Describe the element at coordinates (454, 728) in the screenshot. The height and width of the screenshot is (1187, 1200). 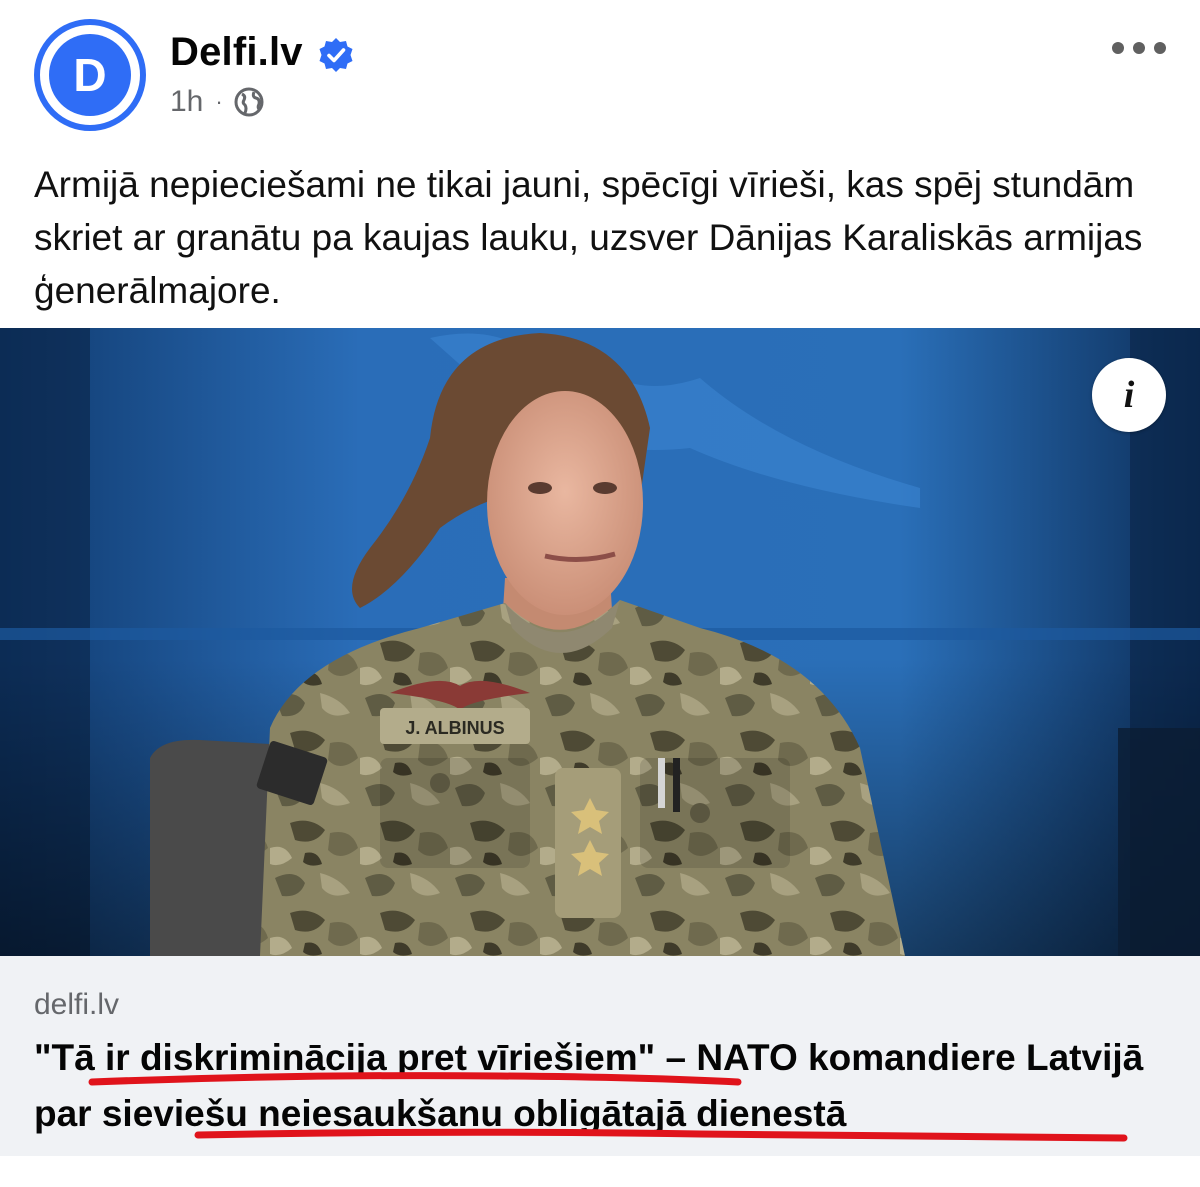
I see `name-tape: J. ALBINUS` at that location.